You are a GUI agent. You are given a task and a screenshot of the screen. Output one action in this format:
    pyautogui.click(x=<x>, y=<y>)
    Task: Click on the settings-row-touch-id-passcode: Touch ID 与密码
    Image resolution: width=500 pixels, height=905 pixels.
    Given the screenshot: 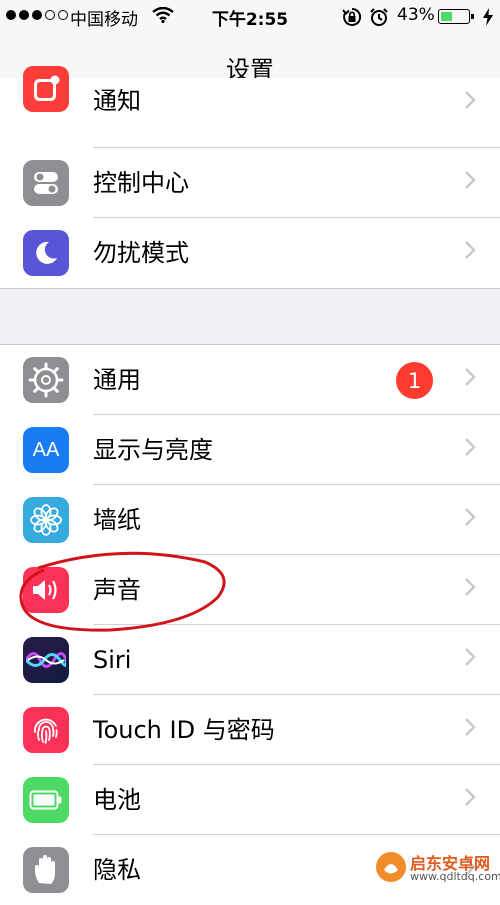 What is the action you would take?
    pyautogui.click(x=250, y=730)
    